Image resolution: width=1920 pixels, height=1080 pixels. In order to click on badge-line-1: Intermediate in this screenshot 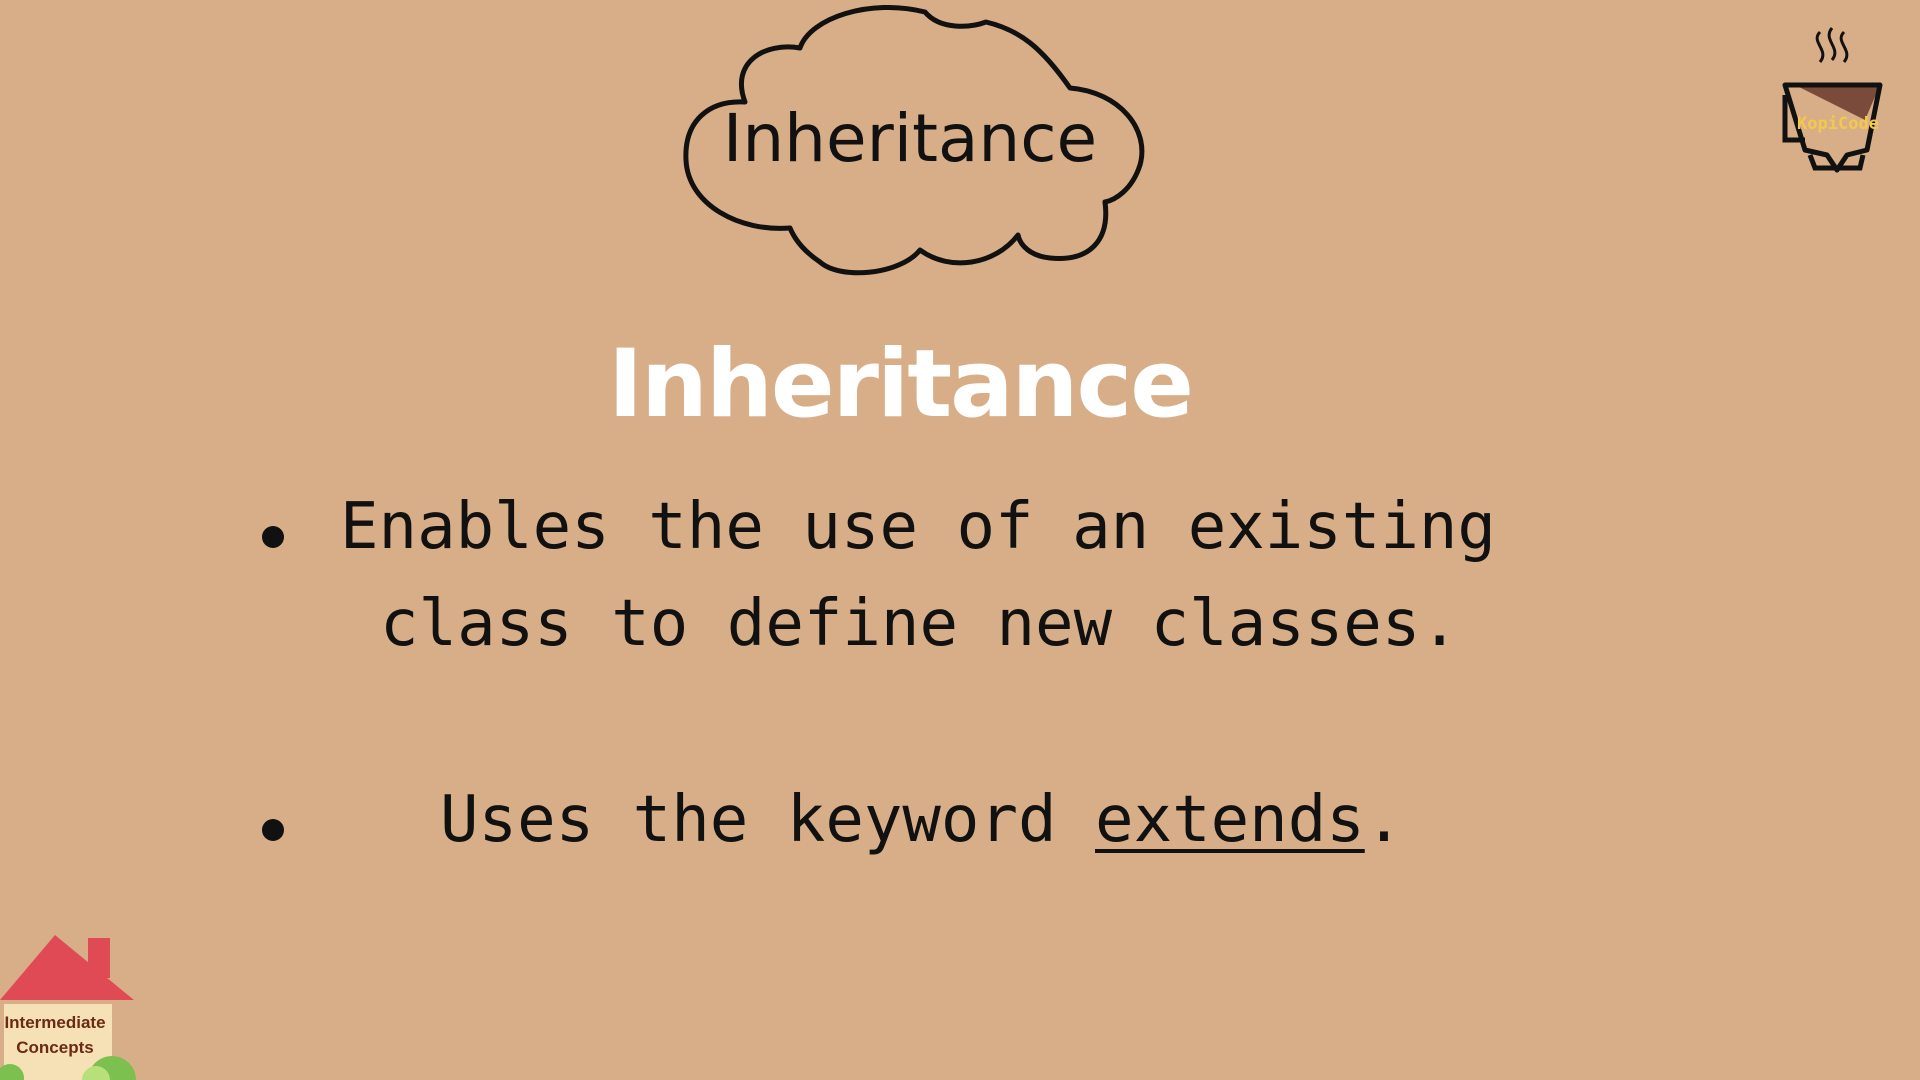, I will do `click(55, 1022)`.